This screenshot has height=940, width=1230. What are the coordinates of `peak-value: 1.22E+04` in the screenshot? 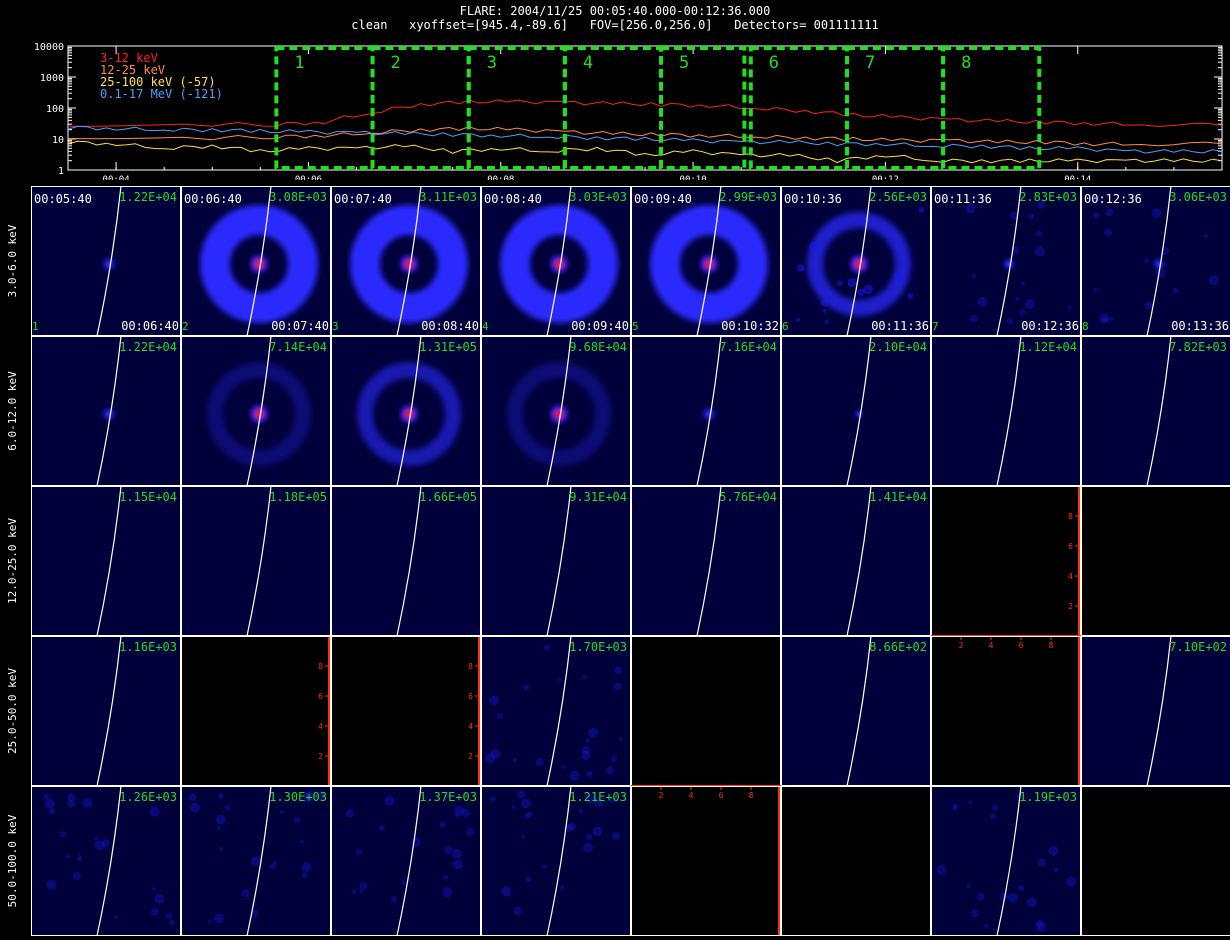 It's located at (148, 347).